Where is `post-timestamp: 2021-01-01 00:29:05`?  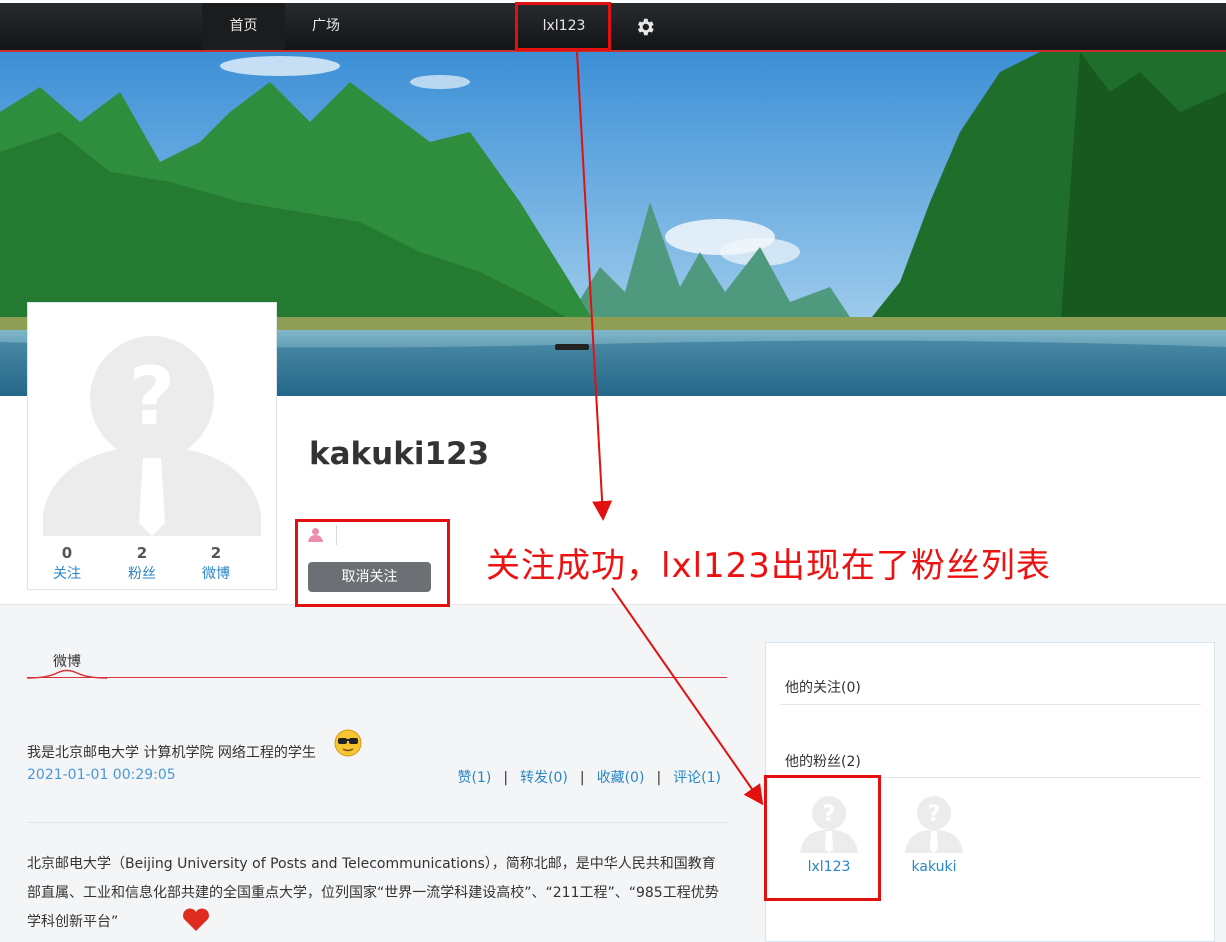
post-timestamp: 2021-01-01 00:29:05 is located at coordinates (101, 775).